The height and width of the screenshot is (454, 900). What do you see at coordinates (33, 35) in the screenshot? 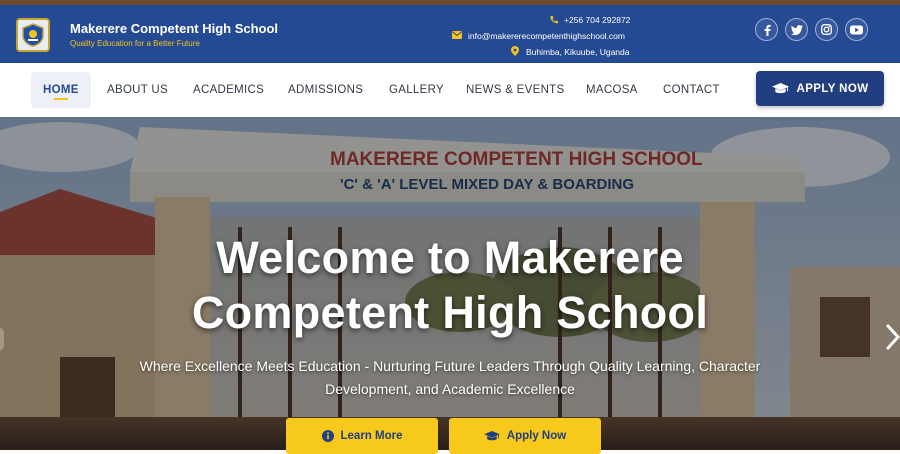
I see `school-logo` at bounding box center [33, 35].